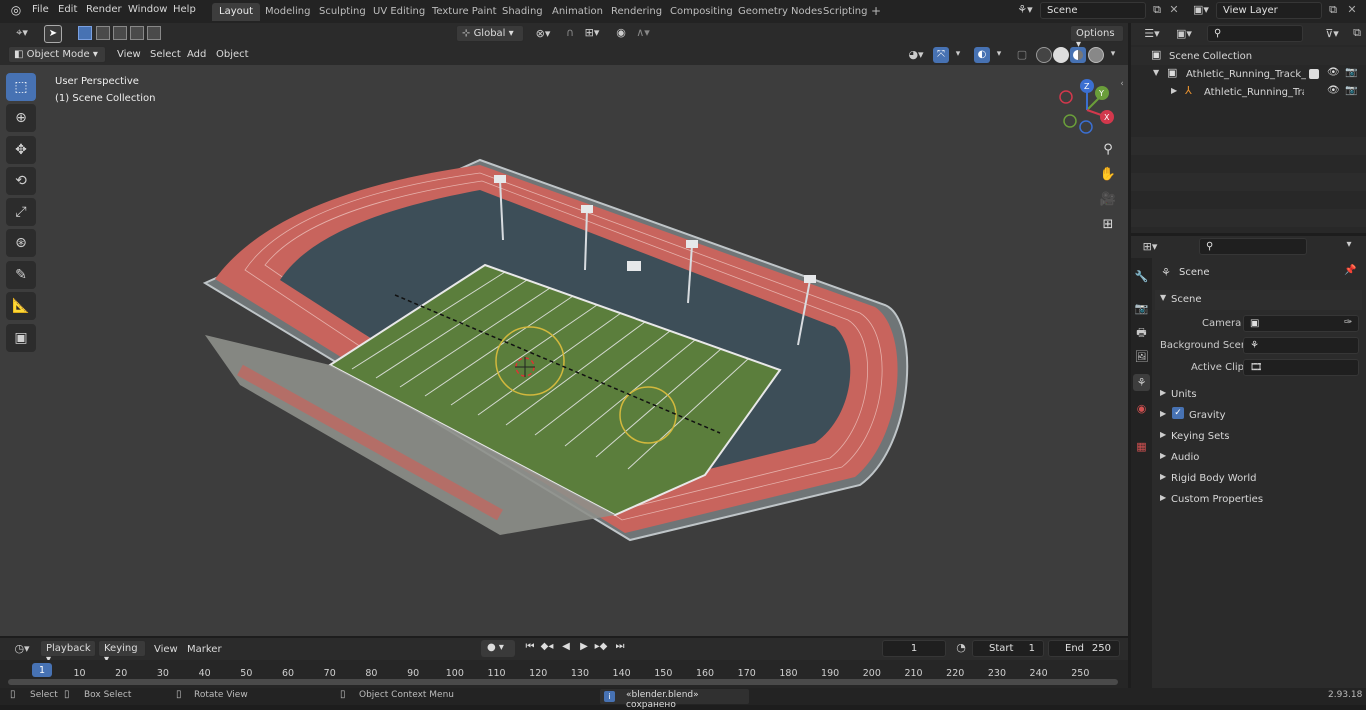 This screenshot has height=710, width=1366. I want to click on units-panel-header: ▶ Units, so click(1258, 394).